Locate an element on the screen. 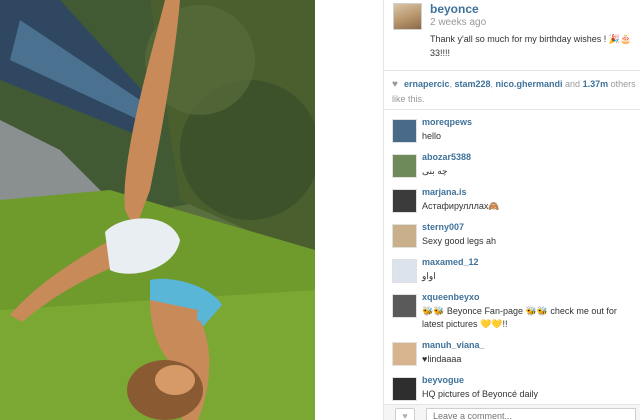  comment-item: moreqpews hello is located at coordinates (512, 134).